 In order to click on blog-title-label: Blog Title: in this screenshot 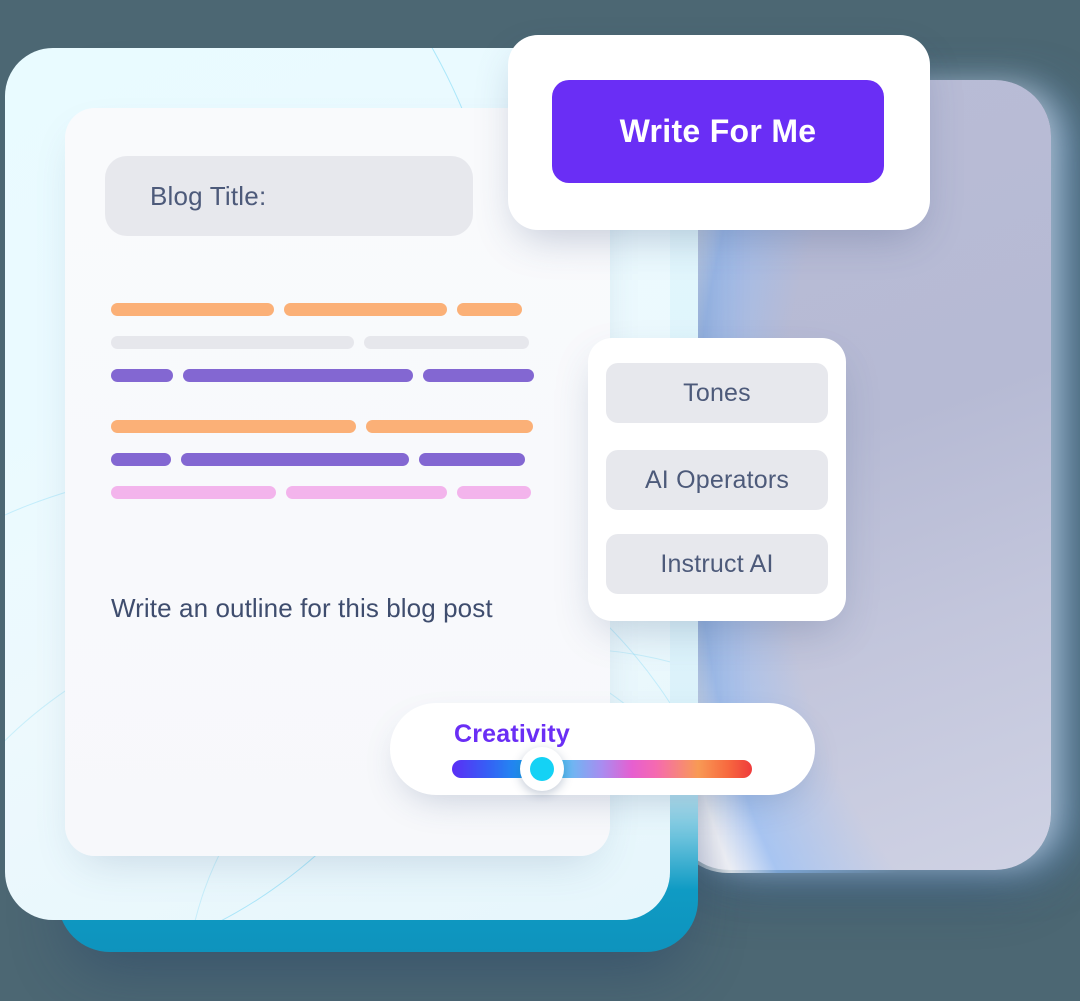, I will do `click(208, 195)`.